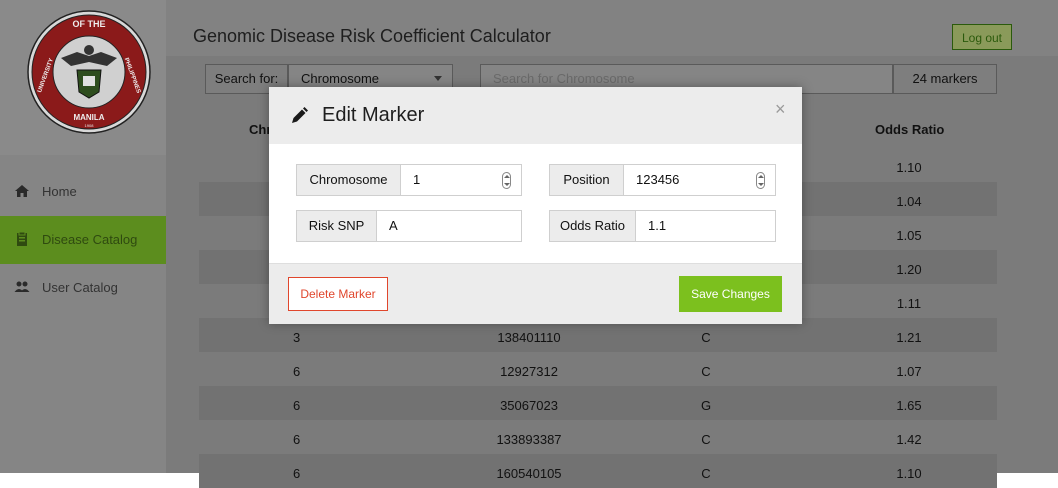  Describe the element at coordinates (586, 180) in the screenshot. I see `position-label: Position` at that location.